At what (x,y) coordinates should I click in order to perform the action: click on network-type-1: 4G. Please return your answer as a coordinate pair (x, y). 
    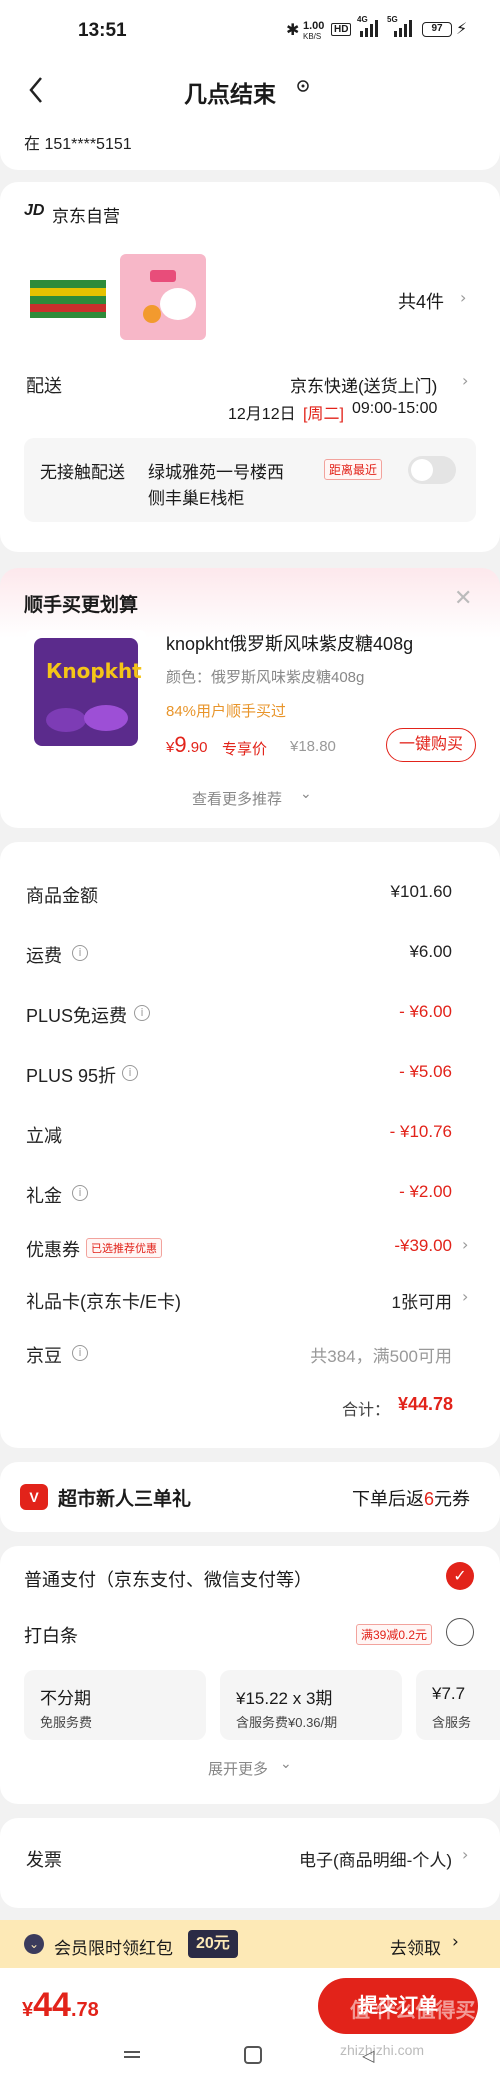
    Looking at the image, I should click on (362, 19).